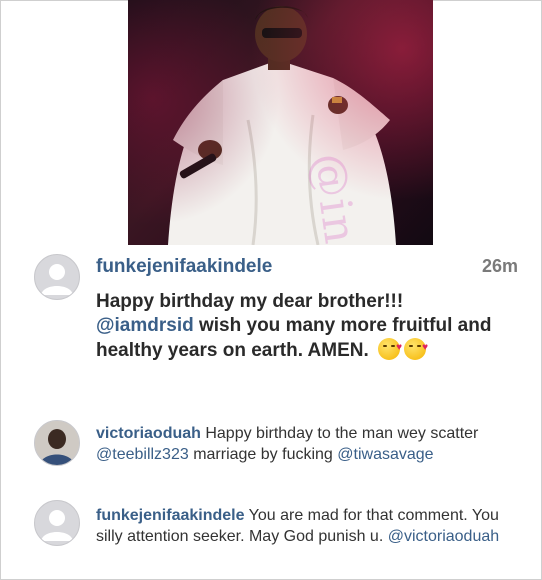 This screenshot has width=542, height=580. Describe the element at coordinates (148, 433) in the screenshot. I see `comment-username: victoriaoduah` at that location.